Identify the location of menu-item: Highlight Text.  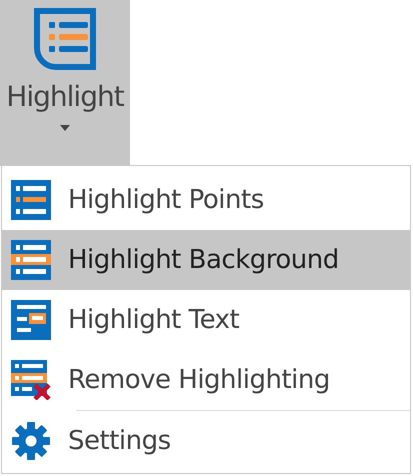
(206, 320).